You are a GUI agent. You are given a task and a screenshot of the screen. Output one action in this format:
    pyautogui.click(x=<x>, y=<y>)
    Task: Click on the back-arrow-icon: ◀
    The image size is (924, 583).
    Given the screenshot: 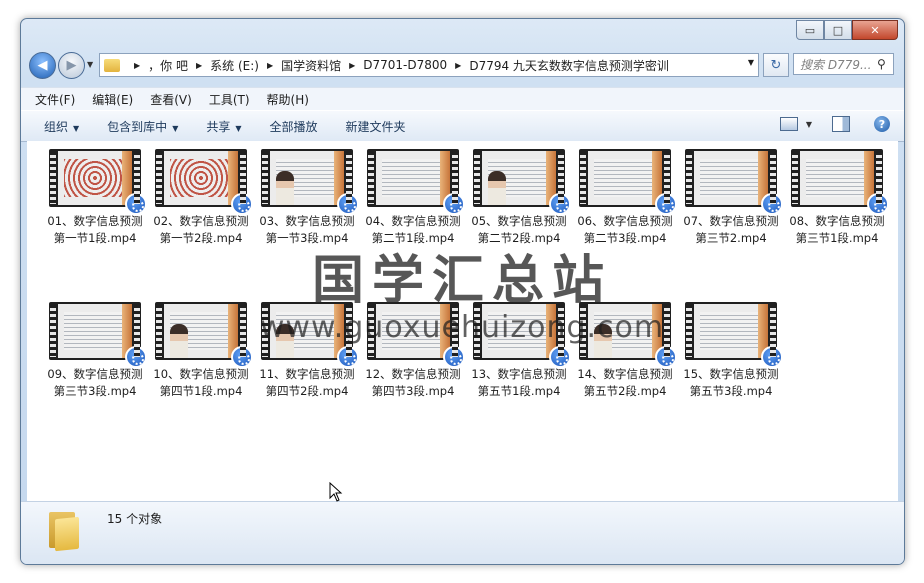 What is the action you would take?
    pyautogui.click(x=42, y=65)
    